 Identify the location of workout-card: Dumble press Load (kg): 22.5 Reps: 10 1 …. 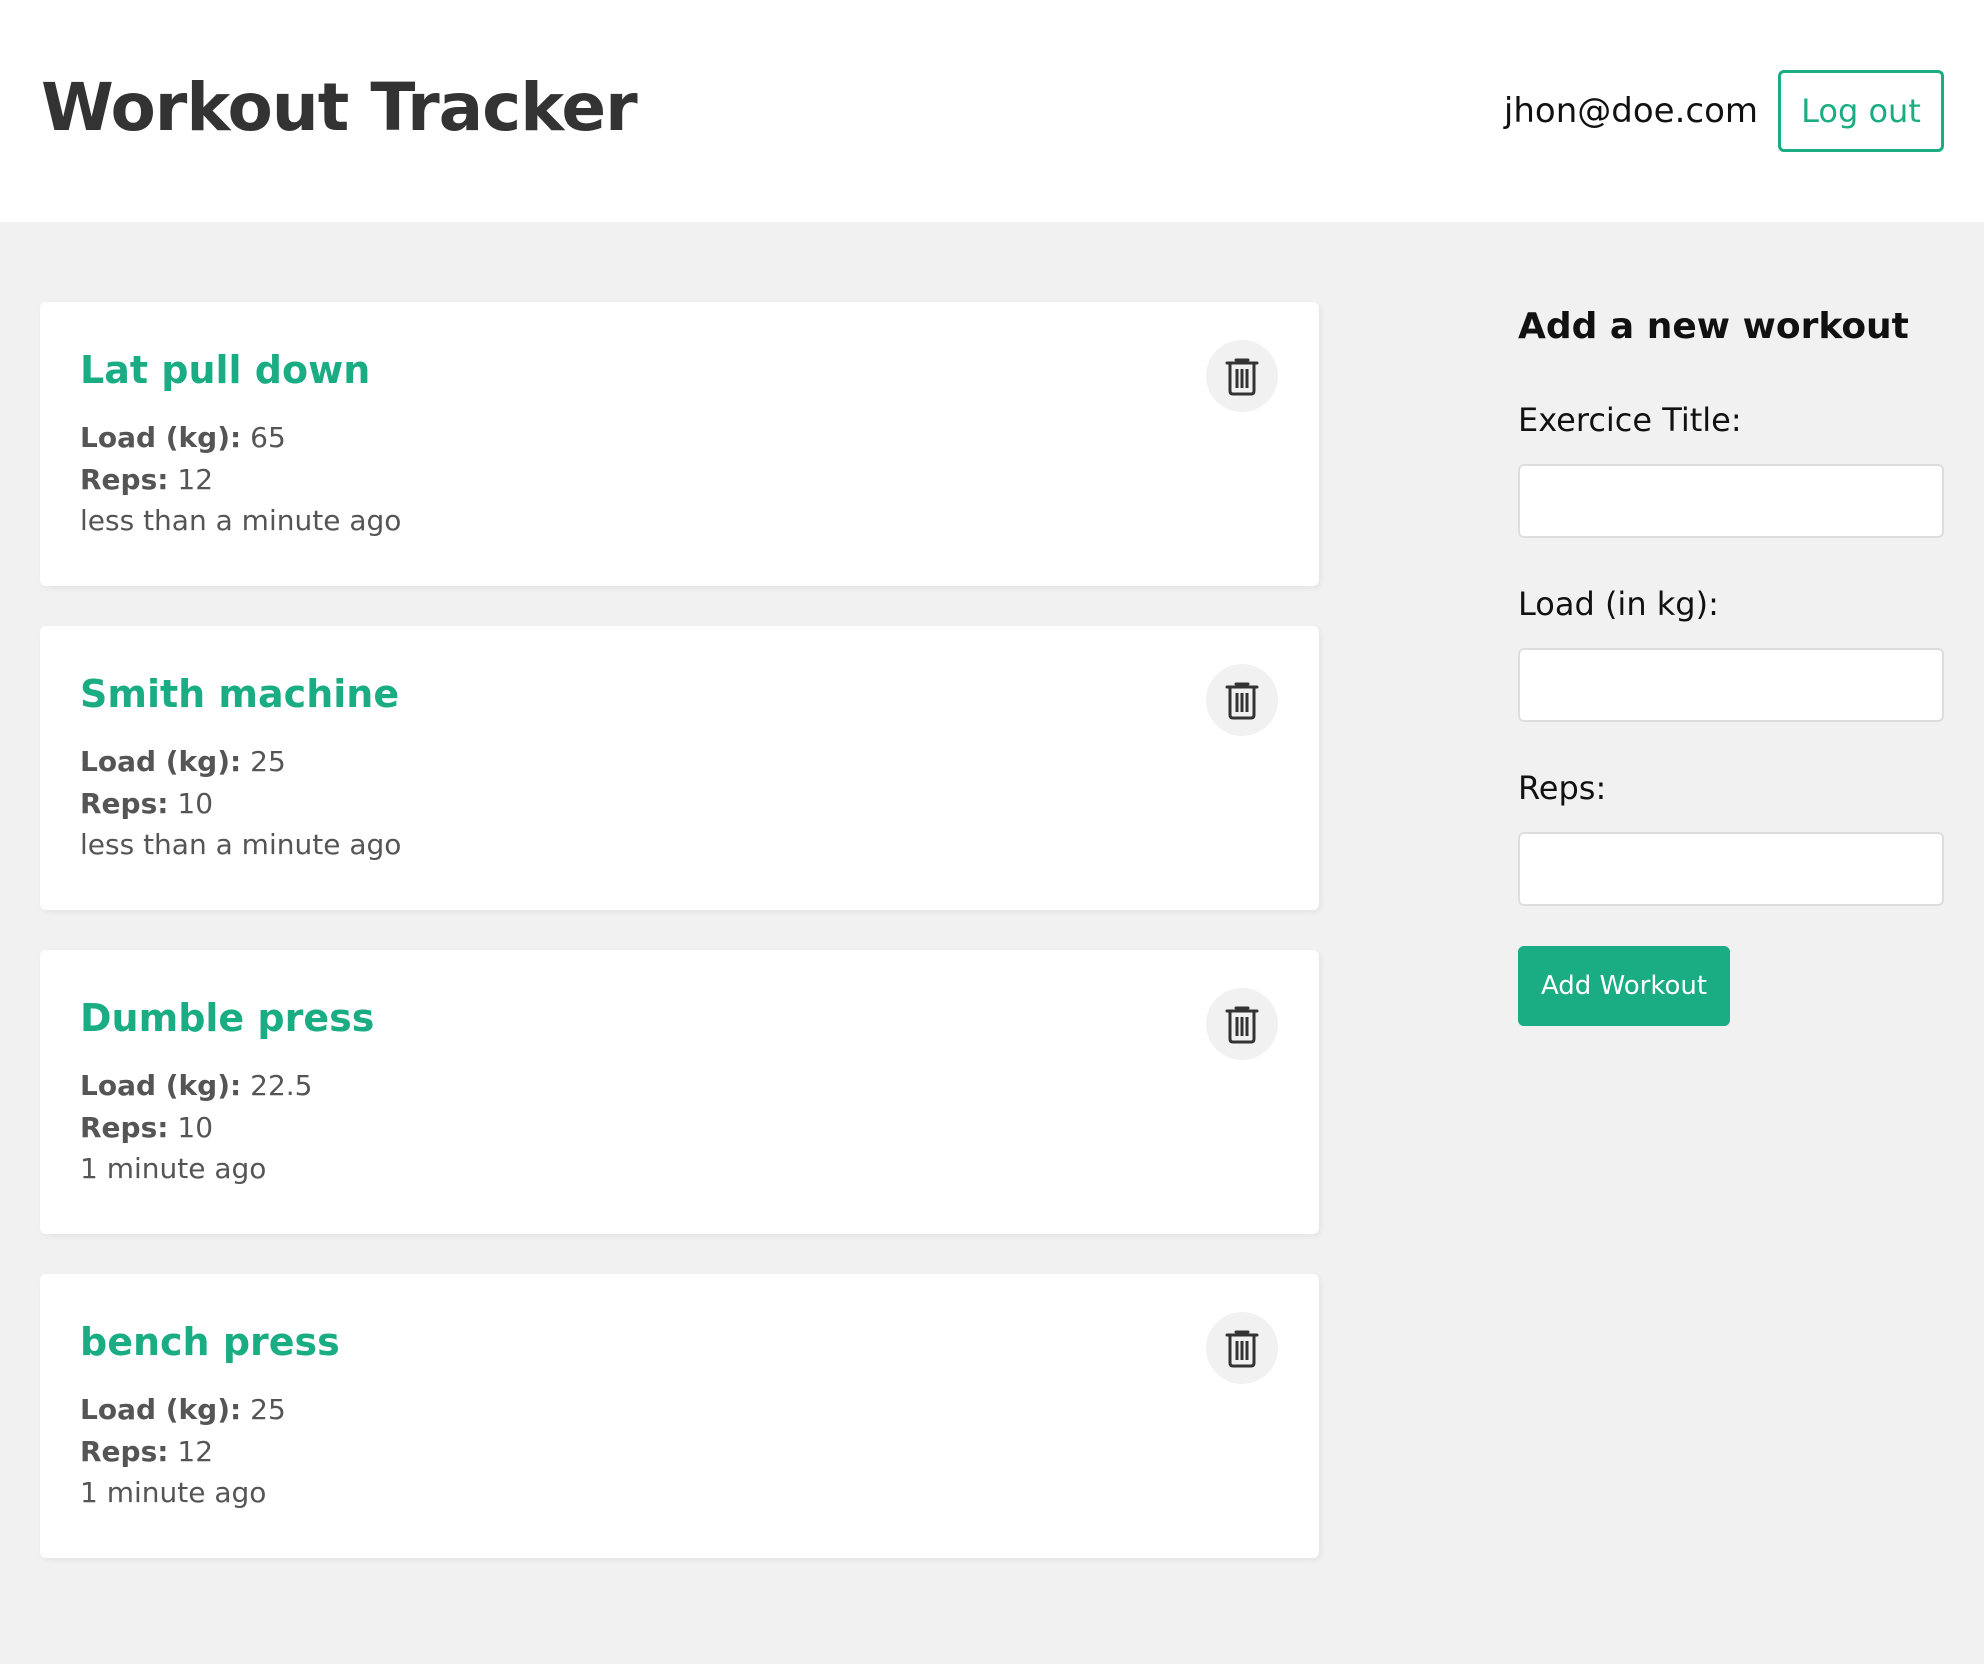
(679, 1092).